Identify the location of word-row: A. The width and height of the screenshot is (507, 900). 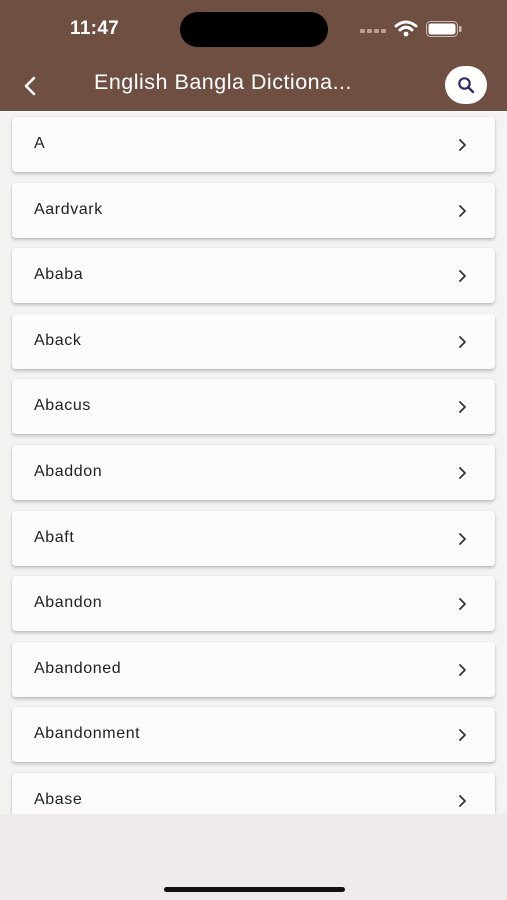
(253, 144).